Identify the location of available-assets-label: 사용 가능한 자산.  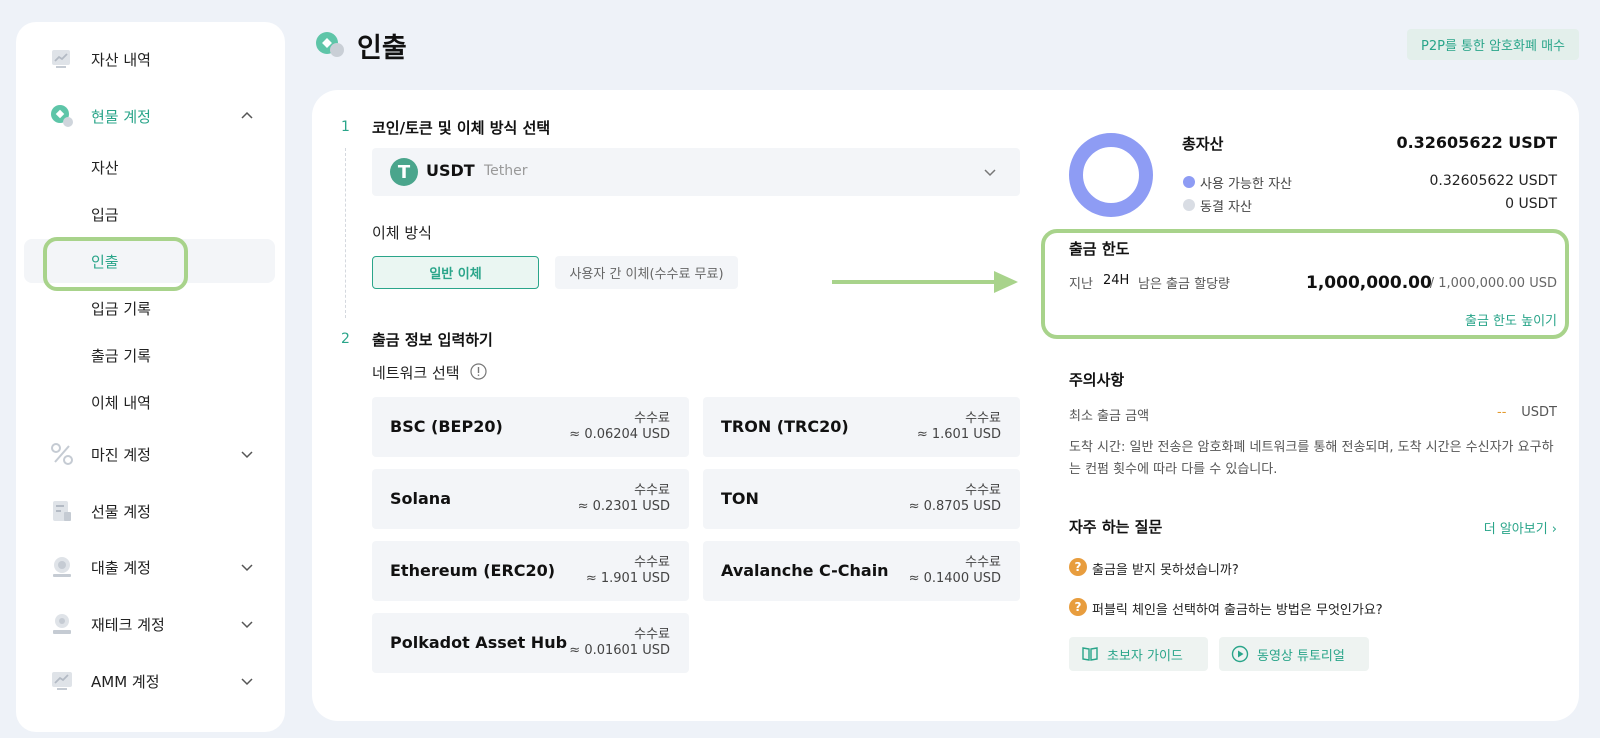
(1246, 184).